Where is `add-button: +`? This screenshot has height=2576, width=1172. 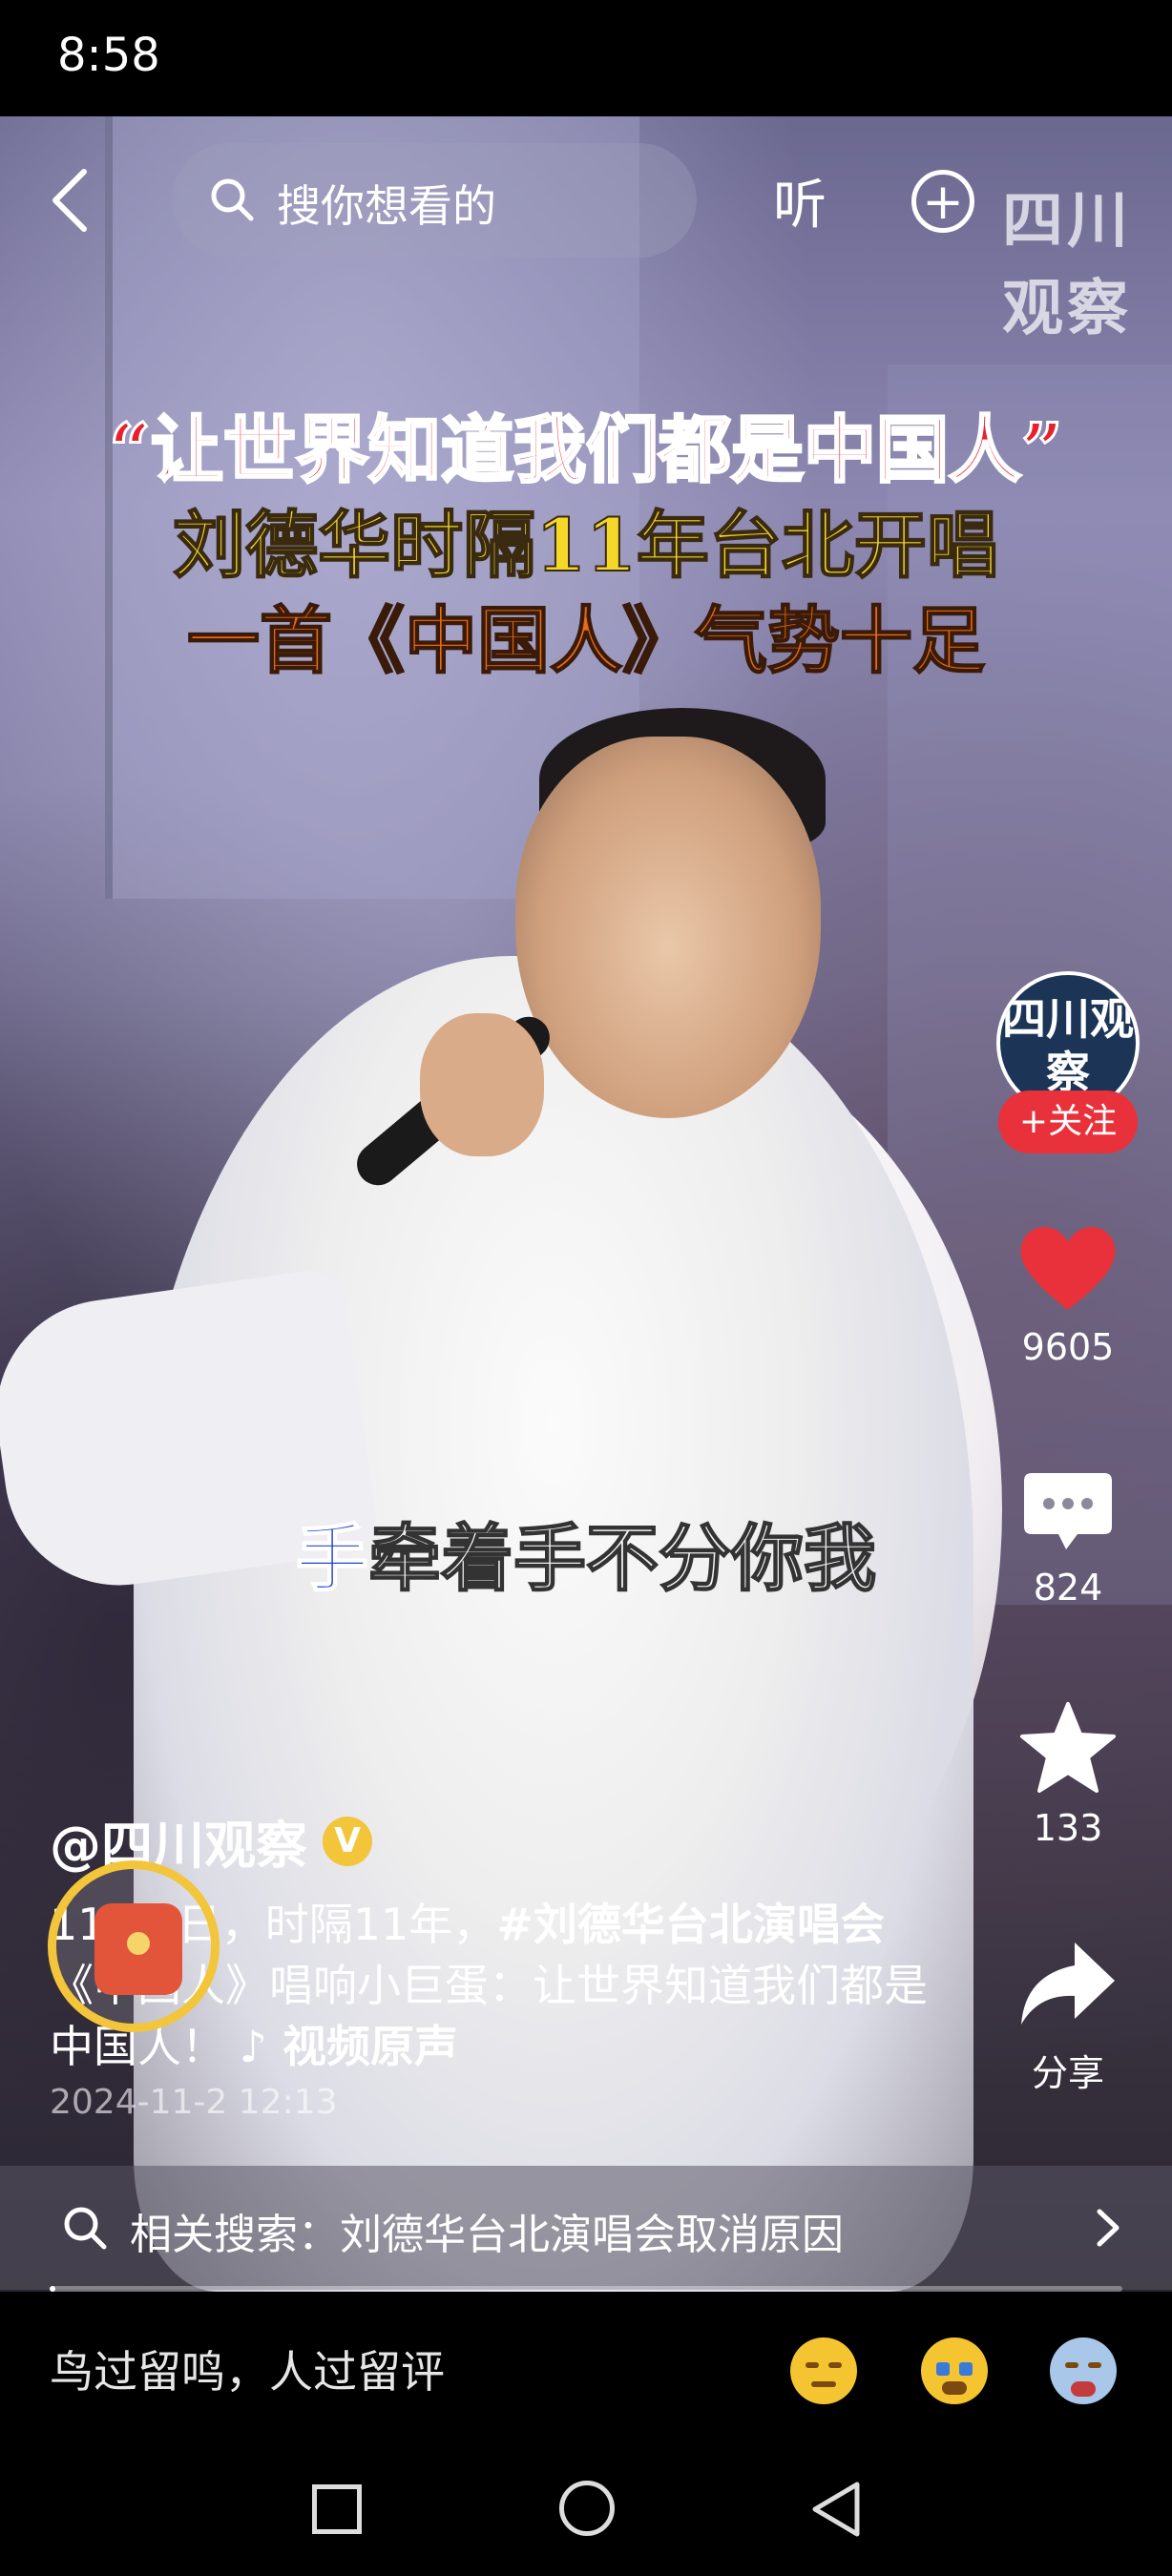 add-button: + is located at coordinates (942, 201).